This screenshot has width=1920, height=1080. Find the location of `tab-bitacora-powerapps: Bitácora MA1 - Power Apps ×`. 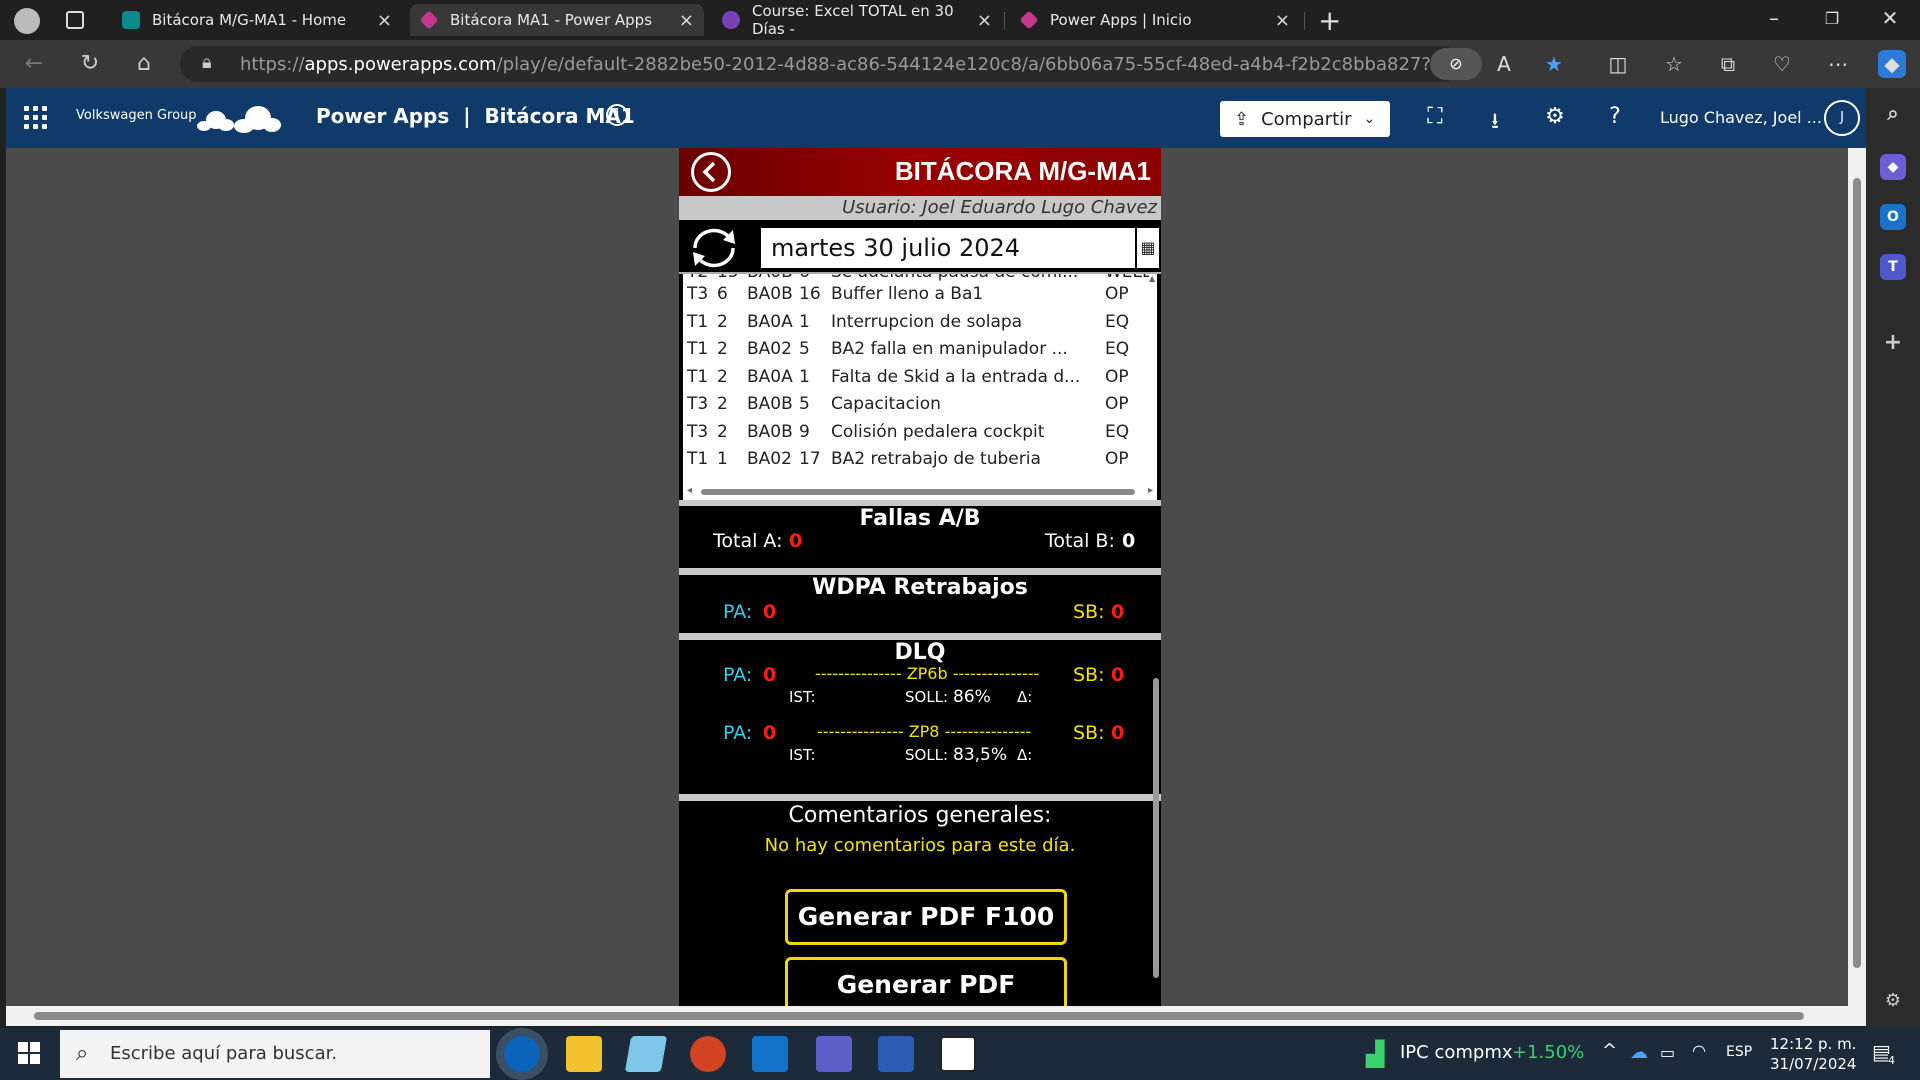

tab-bitacora-powerapps: Bitácora MA1 - Power Apps × is located at coordinates (557, 20).